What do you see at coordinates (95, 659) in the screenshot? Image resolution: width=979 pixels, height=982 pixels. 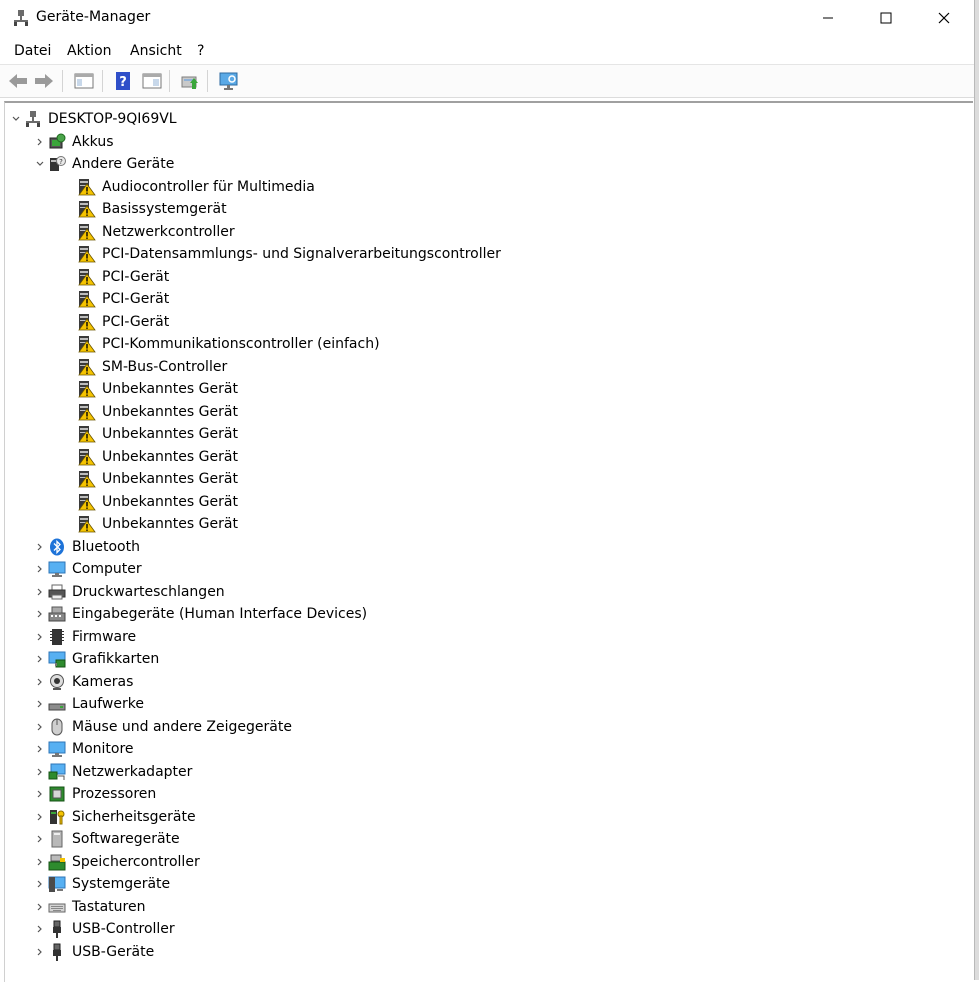 I see `tree-category-item: Grafikkarten` at bounding box center [95, 659].